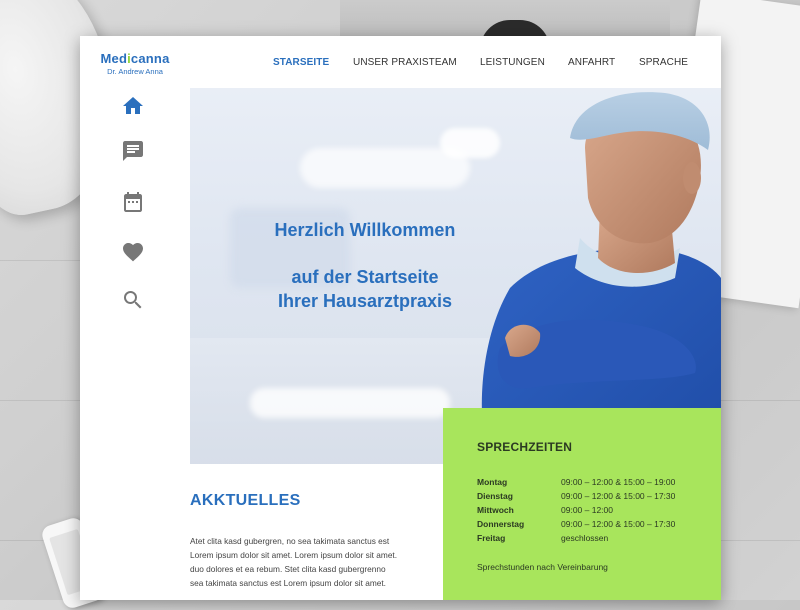 The image size is (800, 610). Describe the element at coordinates (133, 106) in the screenshot. I see `home-icon` at that location.